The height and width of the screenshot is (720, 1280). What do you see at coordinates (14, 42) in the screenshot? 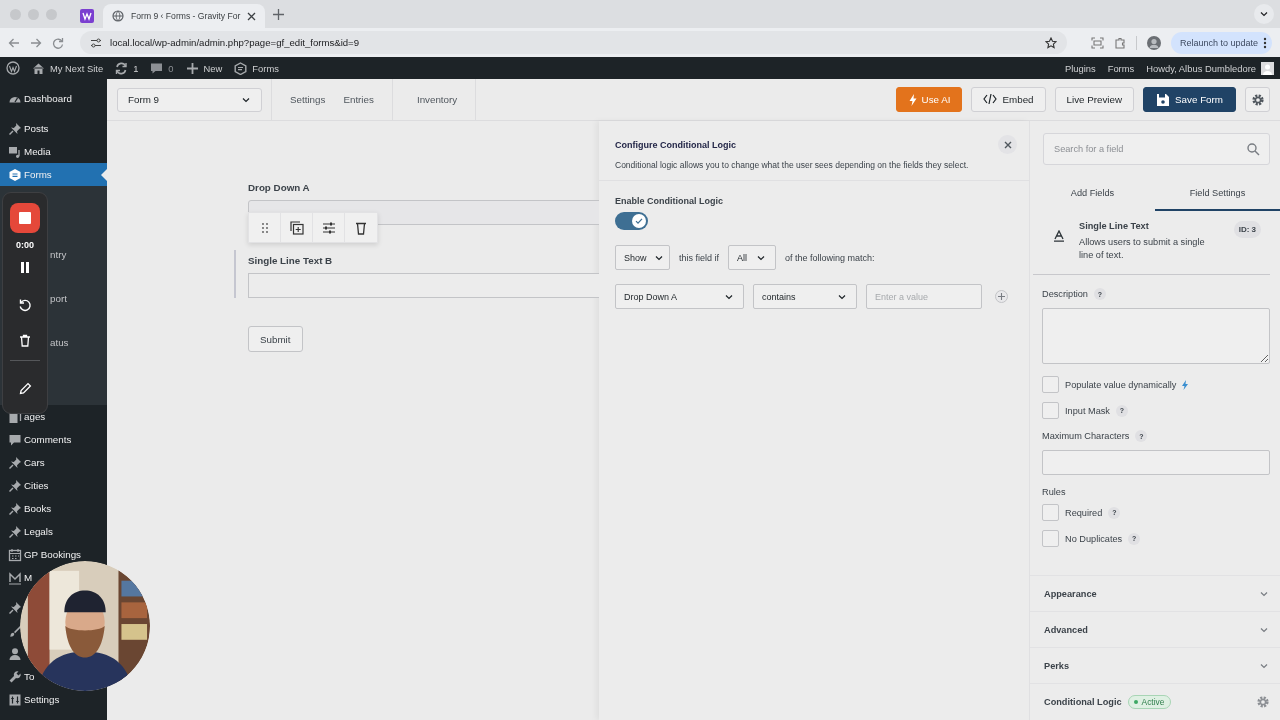
I see `back-icon` at bounding box center [14, 42].